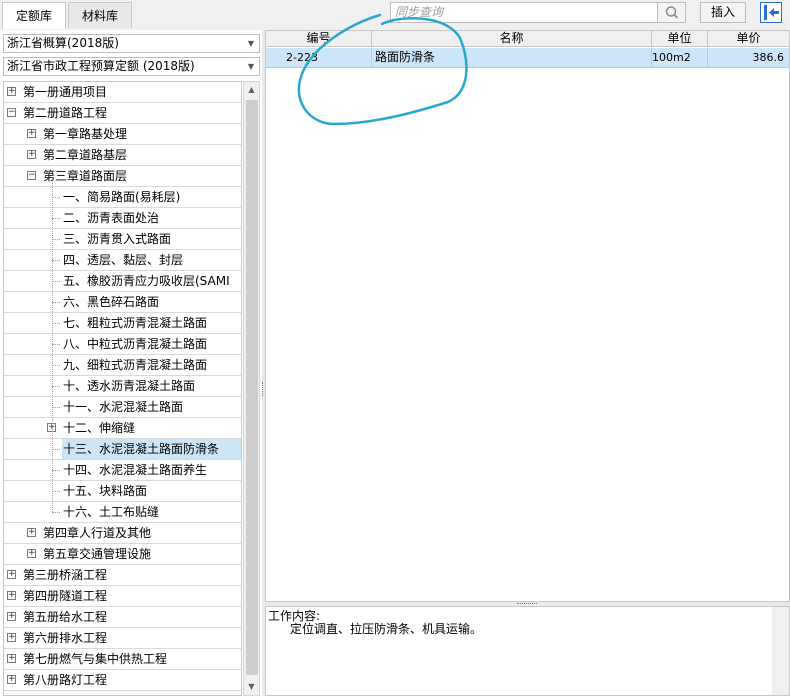  What do you see at coordinates (135, 365) in the screenshot?
I see `tree-item-label: 九、细粒式沥青混凝土路面` at bounding box center [135, 365].